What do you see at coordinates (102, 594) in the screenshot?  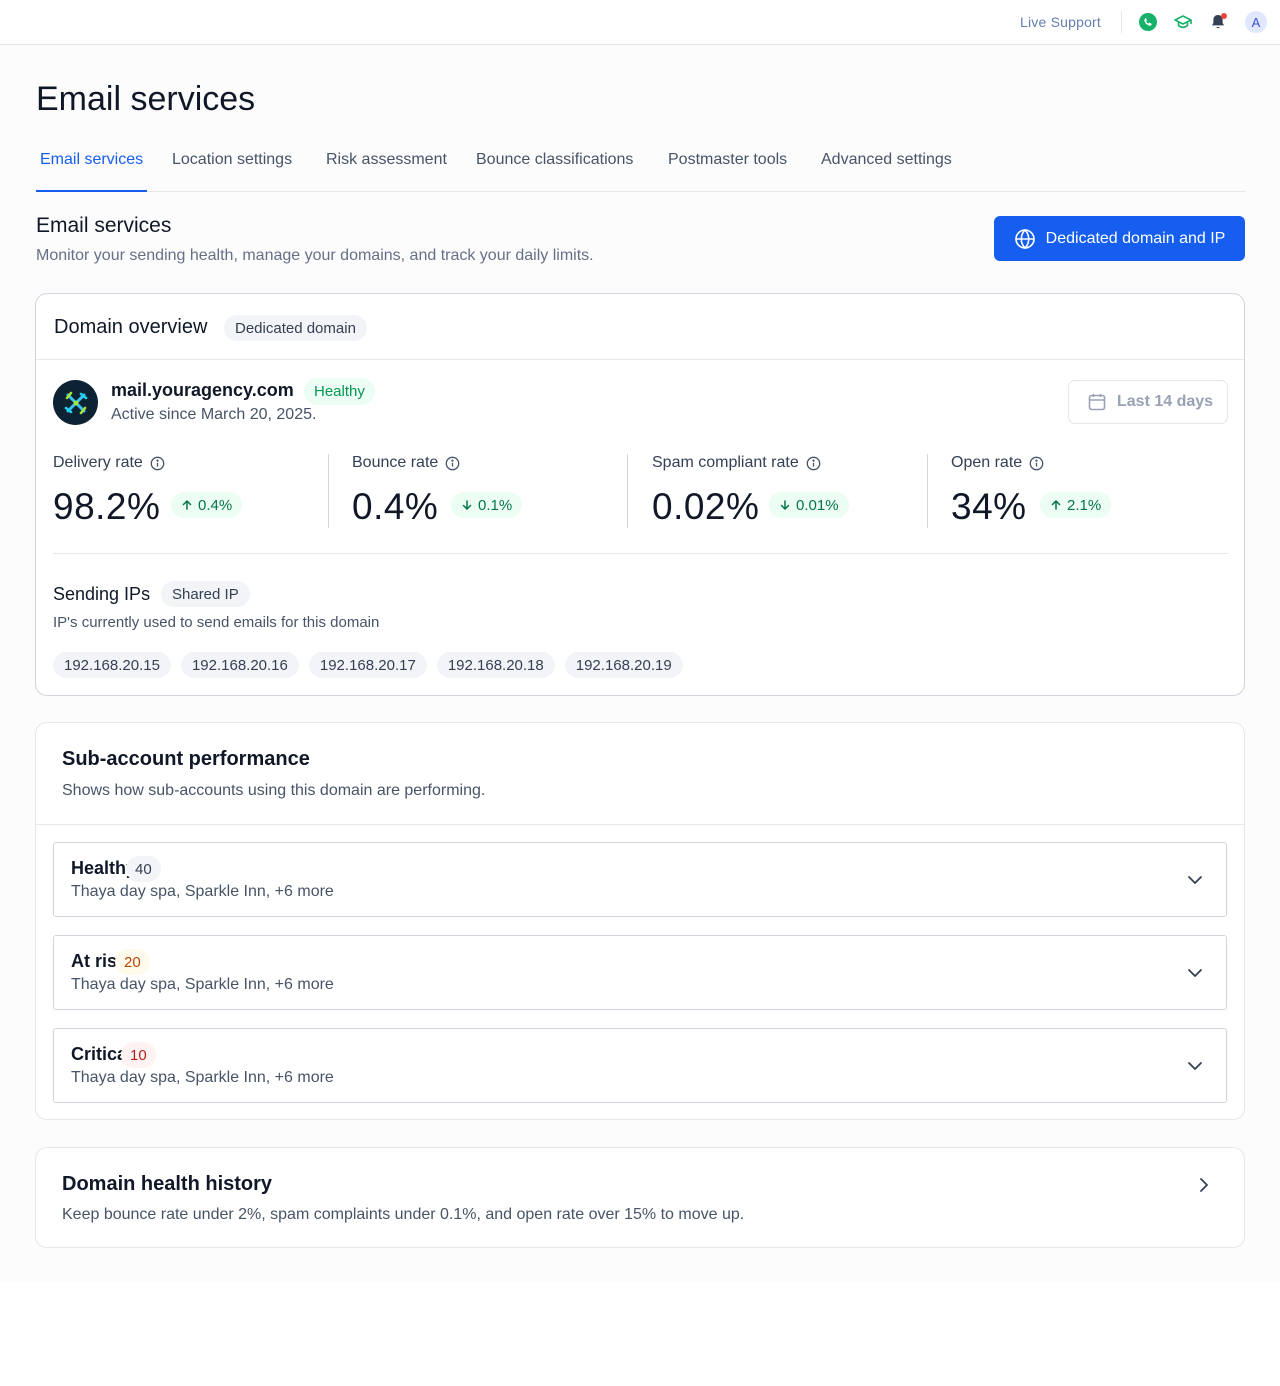 I see `sending-ips-title: Sending IPs` at bounding box center [102, 594].